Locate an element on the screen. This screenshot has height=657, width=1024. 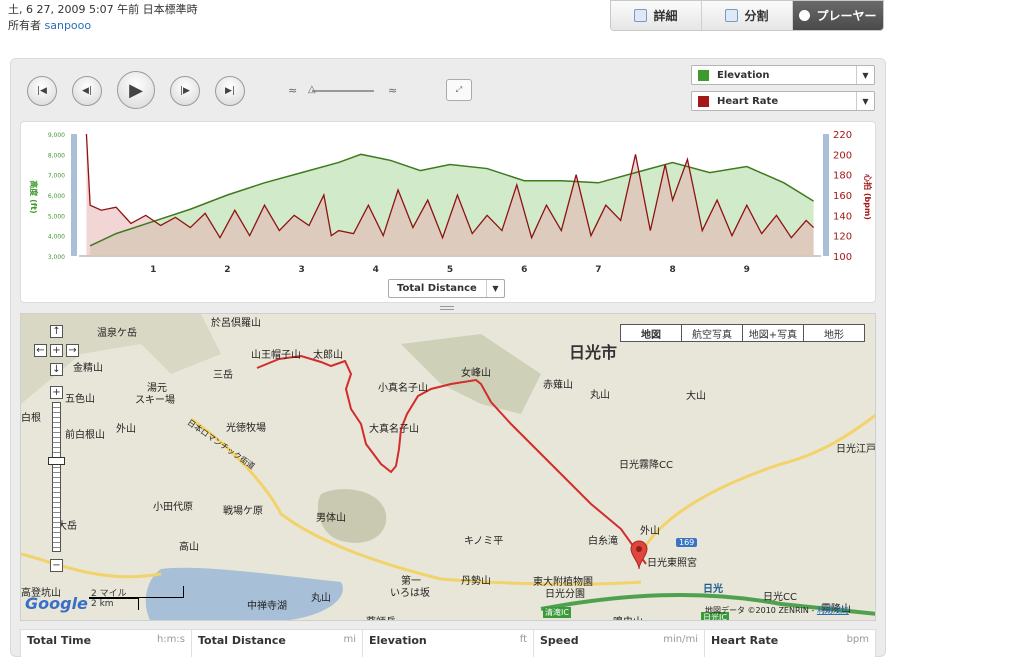
pan-left-button: ← is located at coordinates (40, 350).